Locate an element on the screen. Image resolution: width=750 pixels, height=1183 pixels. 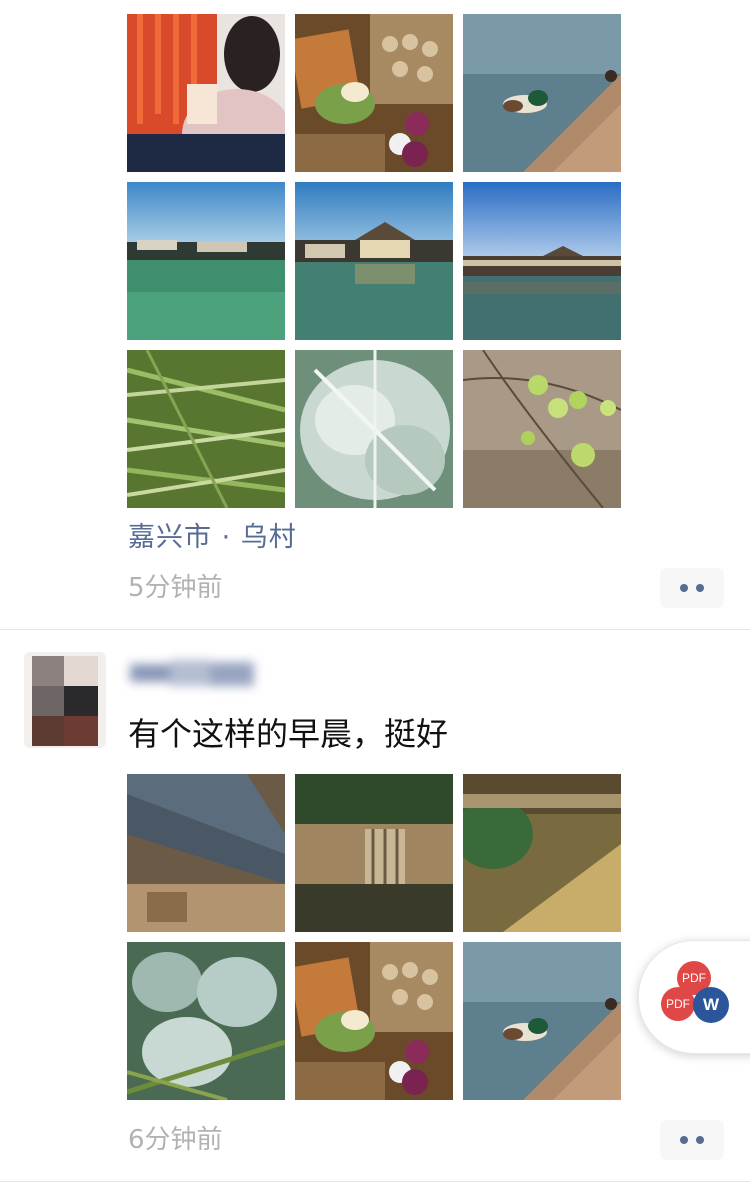
post-text: 有个这样的早晨，挺好 is located at coordinates (288, 734).